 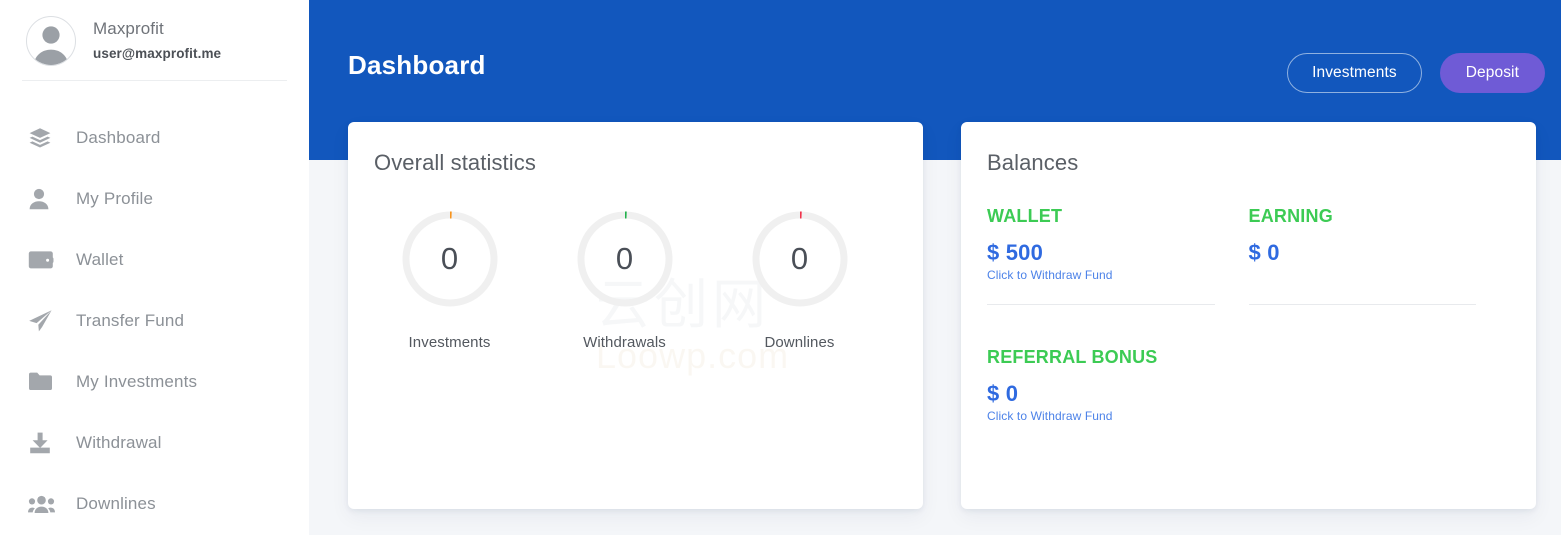 I want to click on layers-icon, so click(x=43, y=138).